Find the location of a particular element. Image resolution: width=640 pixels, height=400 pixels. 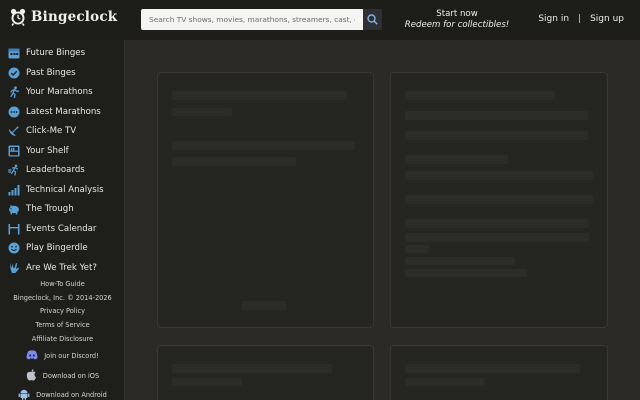

sidebar-item-label: Leaderboards is located at coordinates (55, 170).